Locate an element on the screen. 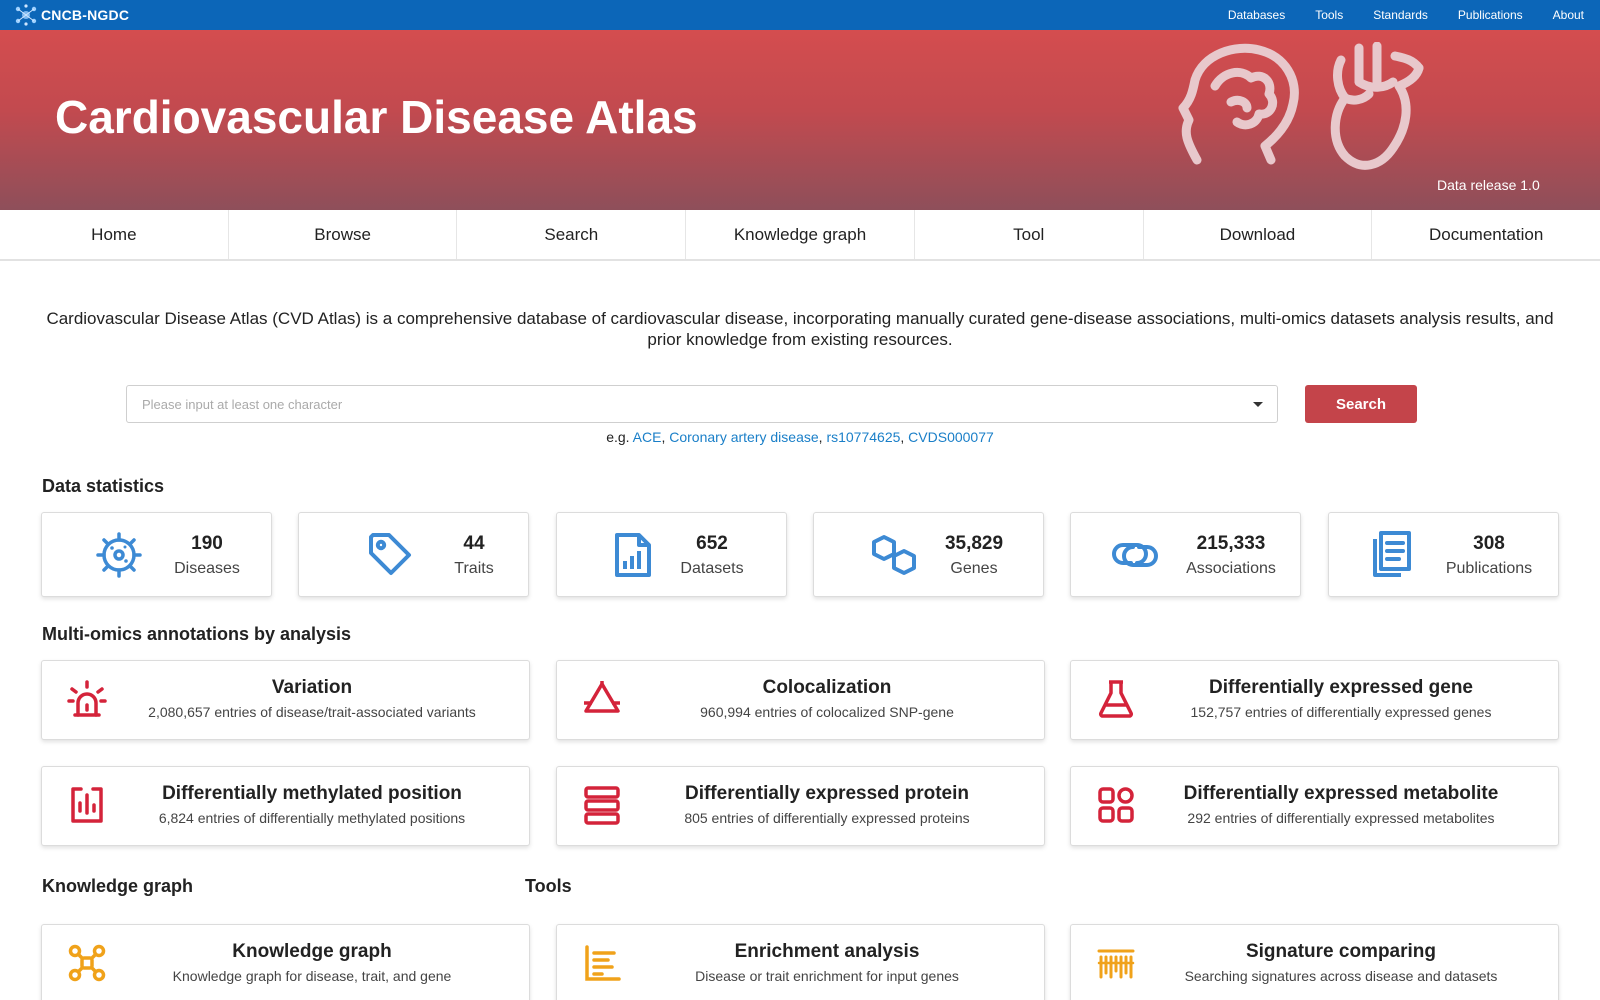 This screenshot has height=1000, width=1600. top-nav-about: About is located at coordinates (1568, 15).